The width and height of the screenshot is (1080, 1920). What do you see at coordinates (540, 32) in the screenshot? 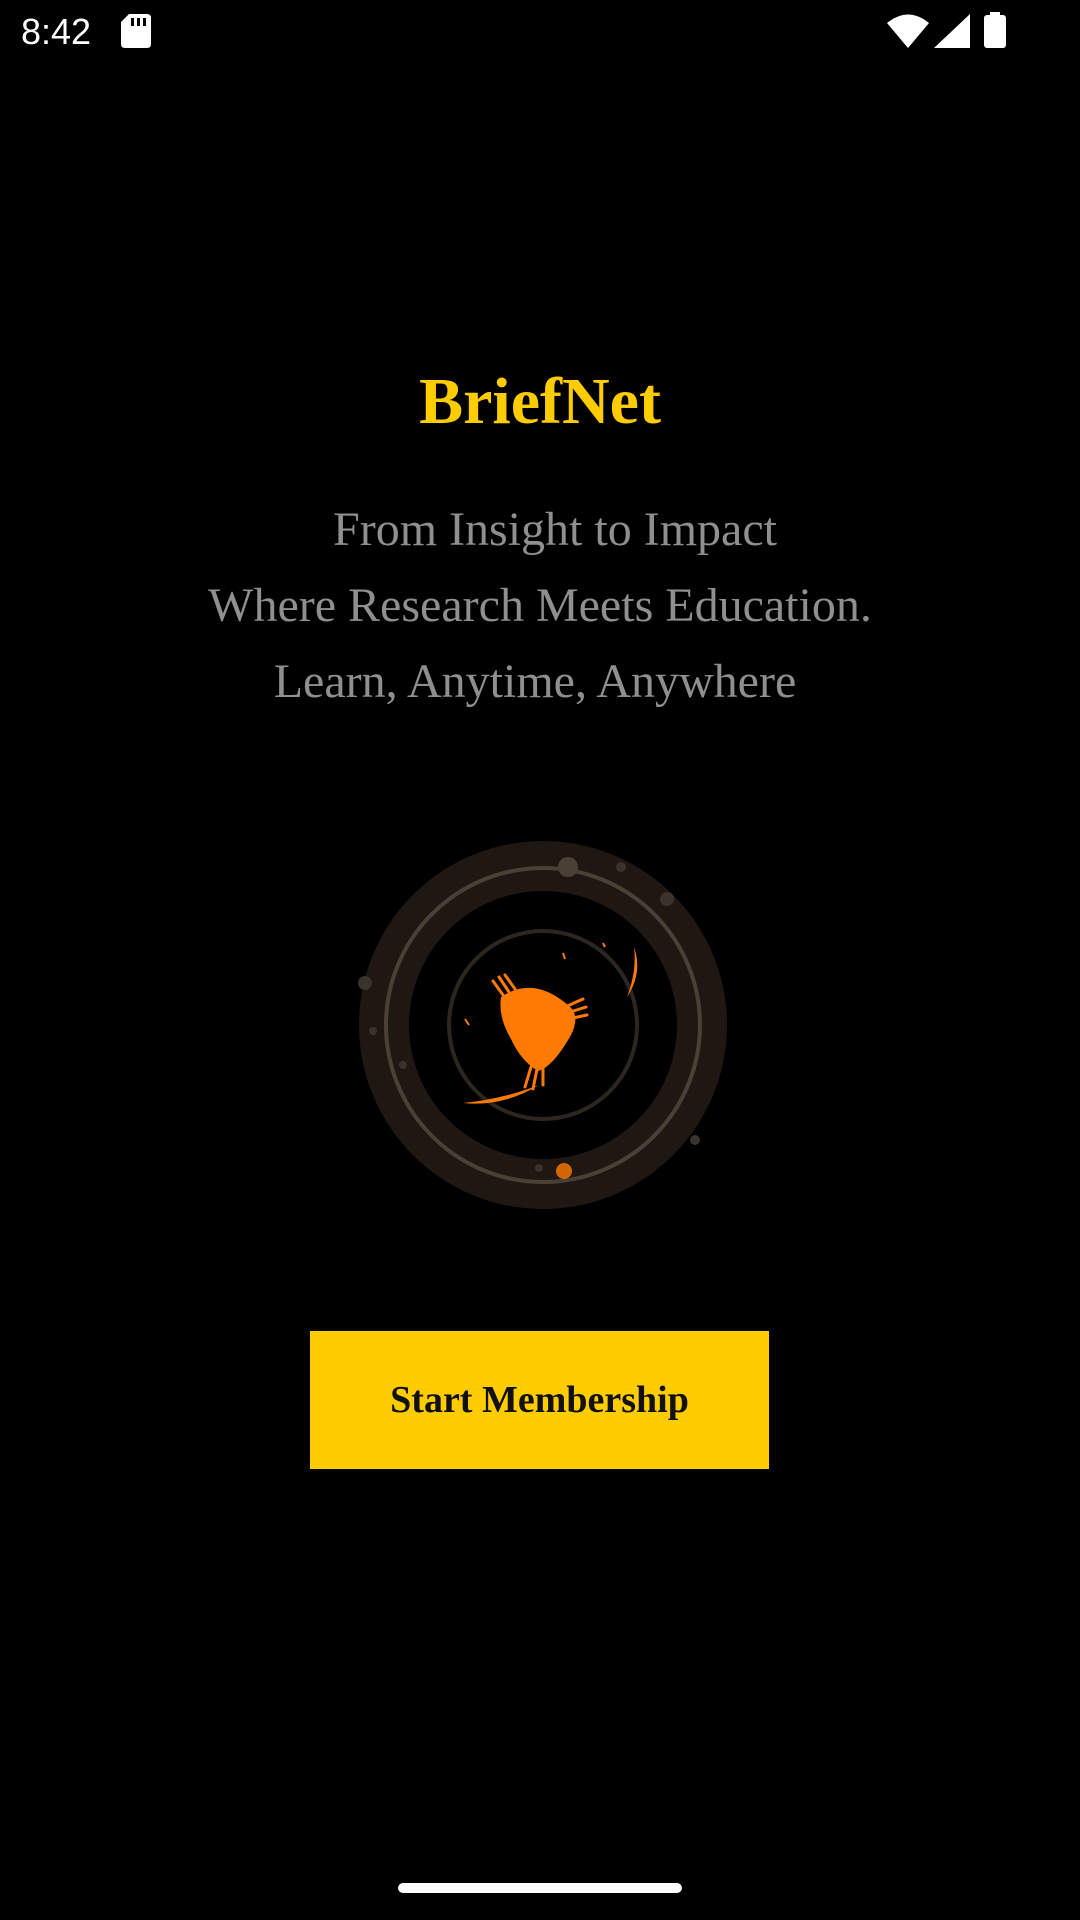
I see `status-bar: 8:42` at bounding box center [540, 32].